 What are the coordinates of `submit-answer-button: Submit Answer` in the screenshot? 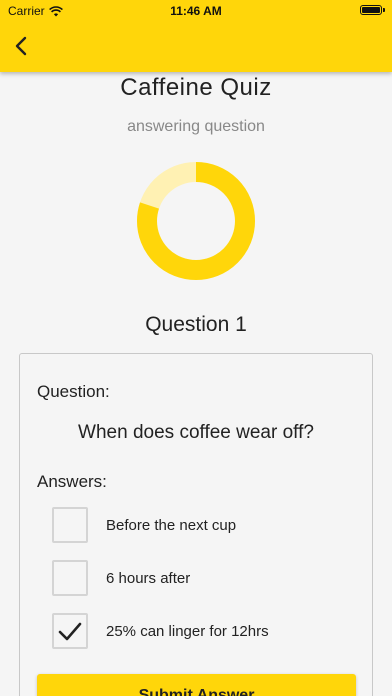 It's located at (196, 685).